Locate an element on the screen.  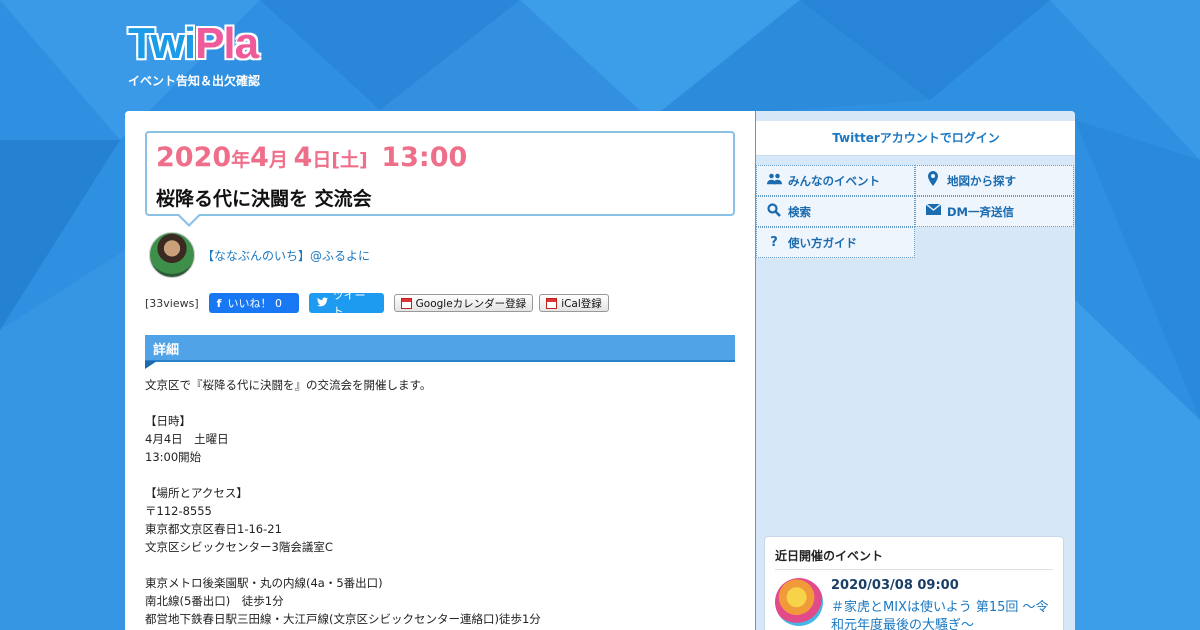
heading-corner is located at coordinates (151, 365).